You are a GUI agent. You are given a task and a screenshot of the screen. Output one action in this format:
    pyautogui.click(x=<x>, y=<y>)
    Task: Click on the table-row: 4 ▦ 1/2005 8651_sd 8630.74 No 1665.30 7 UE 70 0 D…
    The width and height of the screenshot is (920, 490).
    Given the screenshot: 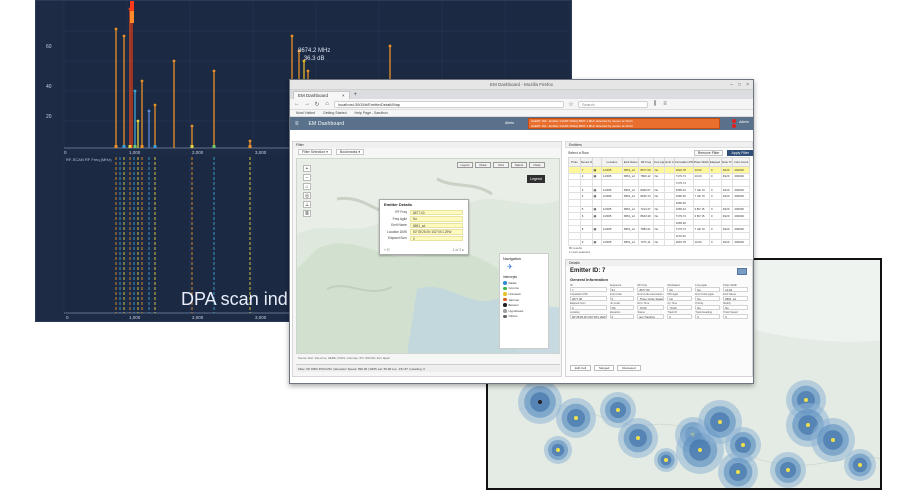 What is the action you would take?
    pyautogui.click(x=659, y=196)
    